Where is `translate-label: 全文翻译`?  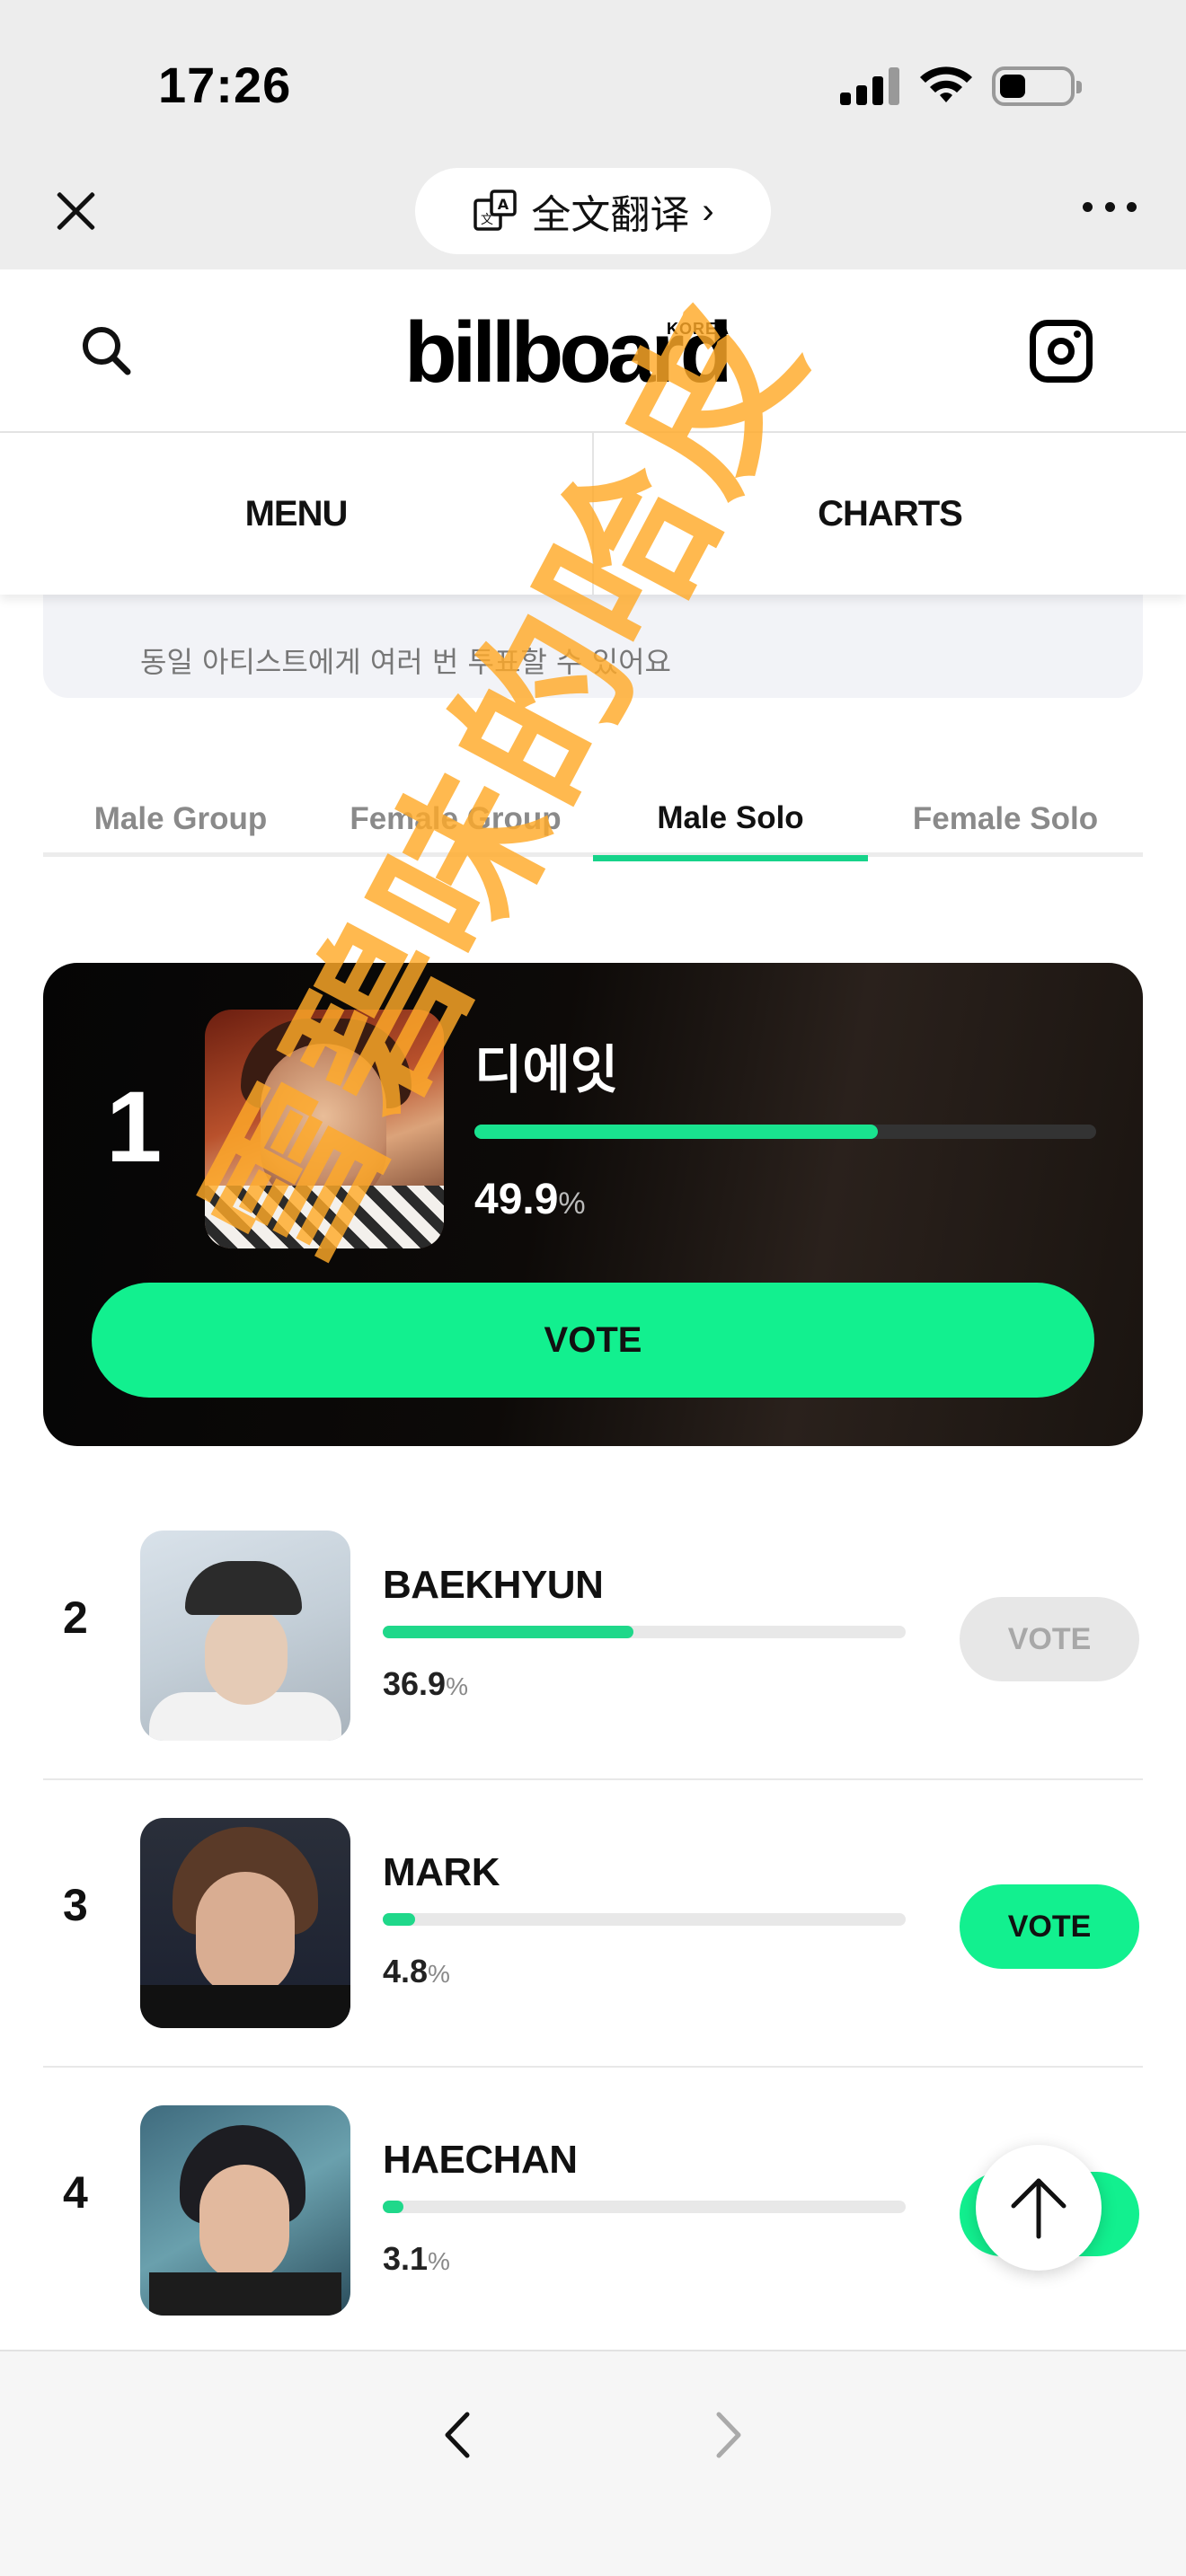 translate-label: 全文翻译 is located at coordinates (610, 215).